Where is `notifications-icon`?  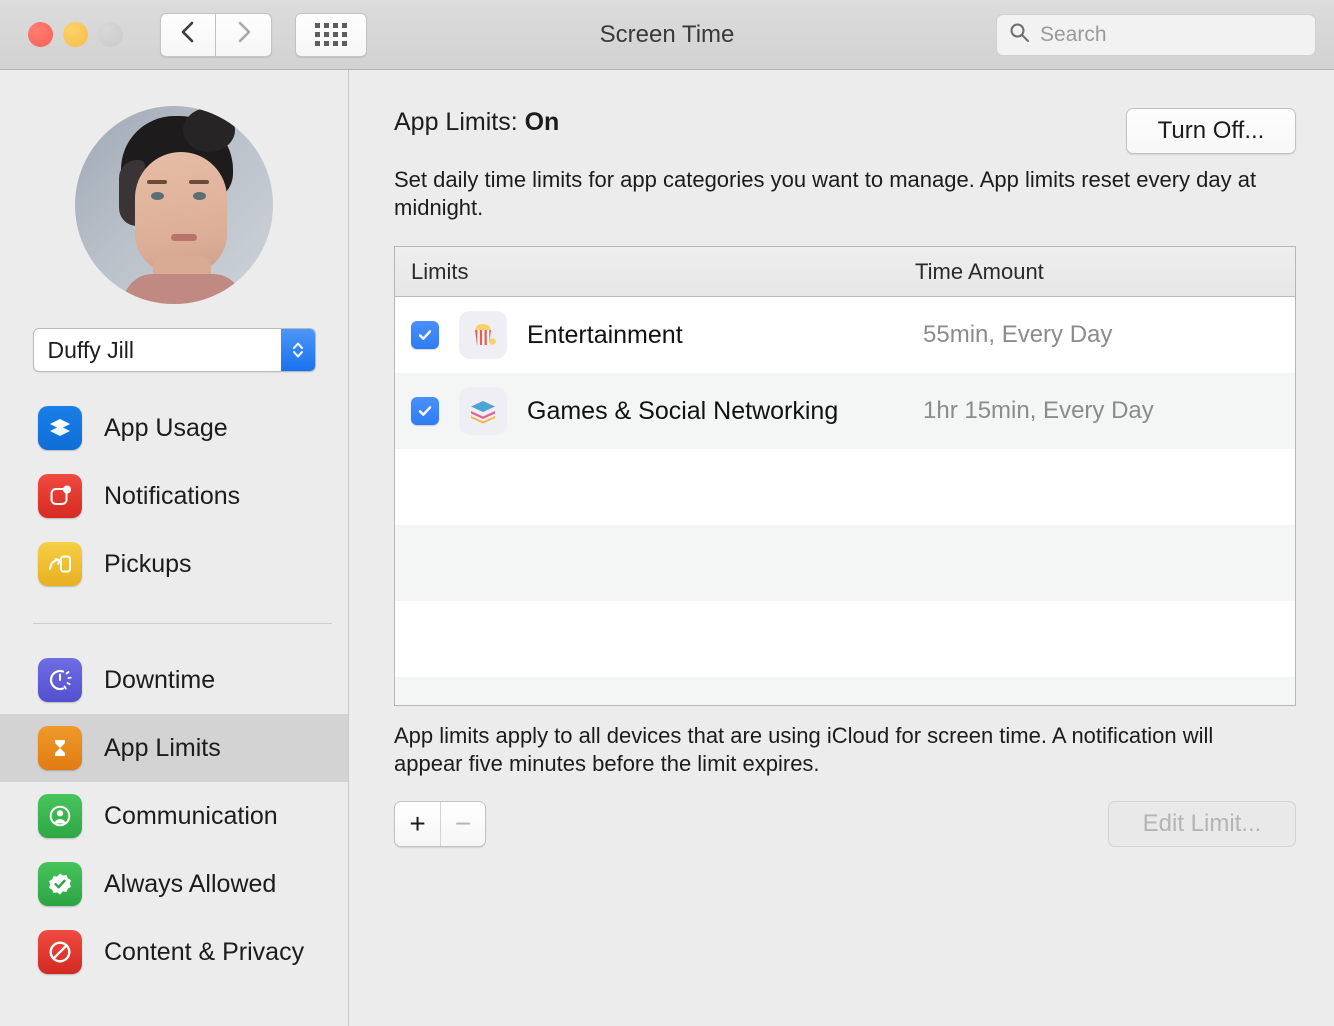 notifications-icon is located at coordinates (60, 496).